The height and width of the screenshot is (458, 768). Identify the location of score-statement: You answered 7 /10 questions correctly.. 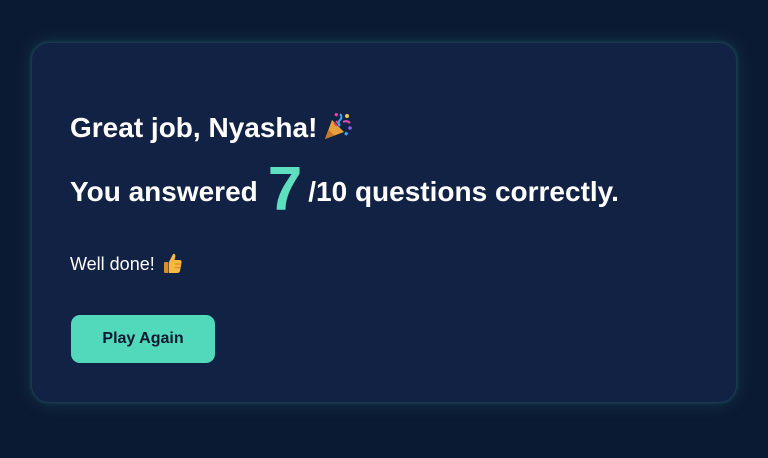
(344, 190).